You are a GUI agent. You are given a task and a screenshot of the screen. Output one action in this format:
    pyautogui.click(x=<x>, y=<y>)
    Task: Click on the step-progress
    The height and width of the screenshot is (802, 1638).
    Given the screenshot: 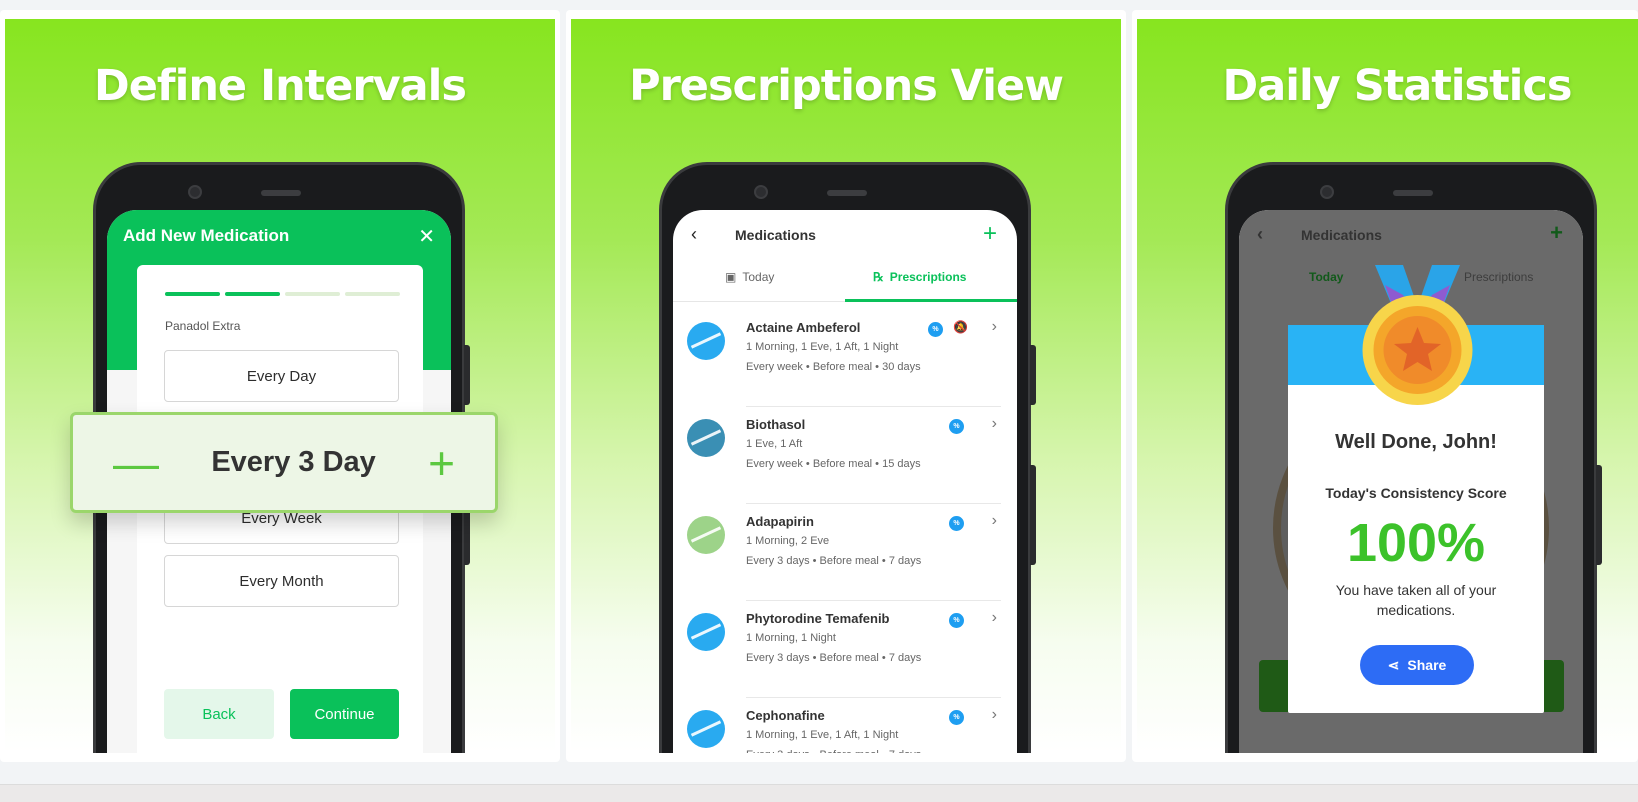 What is the action you would take?
    pyautogui.click(x=282, y=294)
    